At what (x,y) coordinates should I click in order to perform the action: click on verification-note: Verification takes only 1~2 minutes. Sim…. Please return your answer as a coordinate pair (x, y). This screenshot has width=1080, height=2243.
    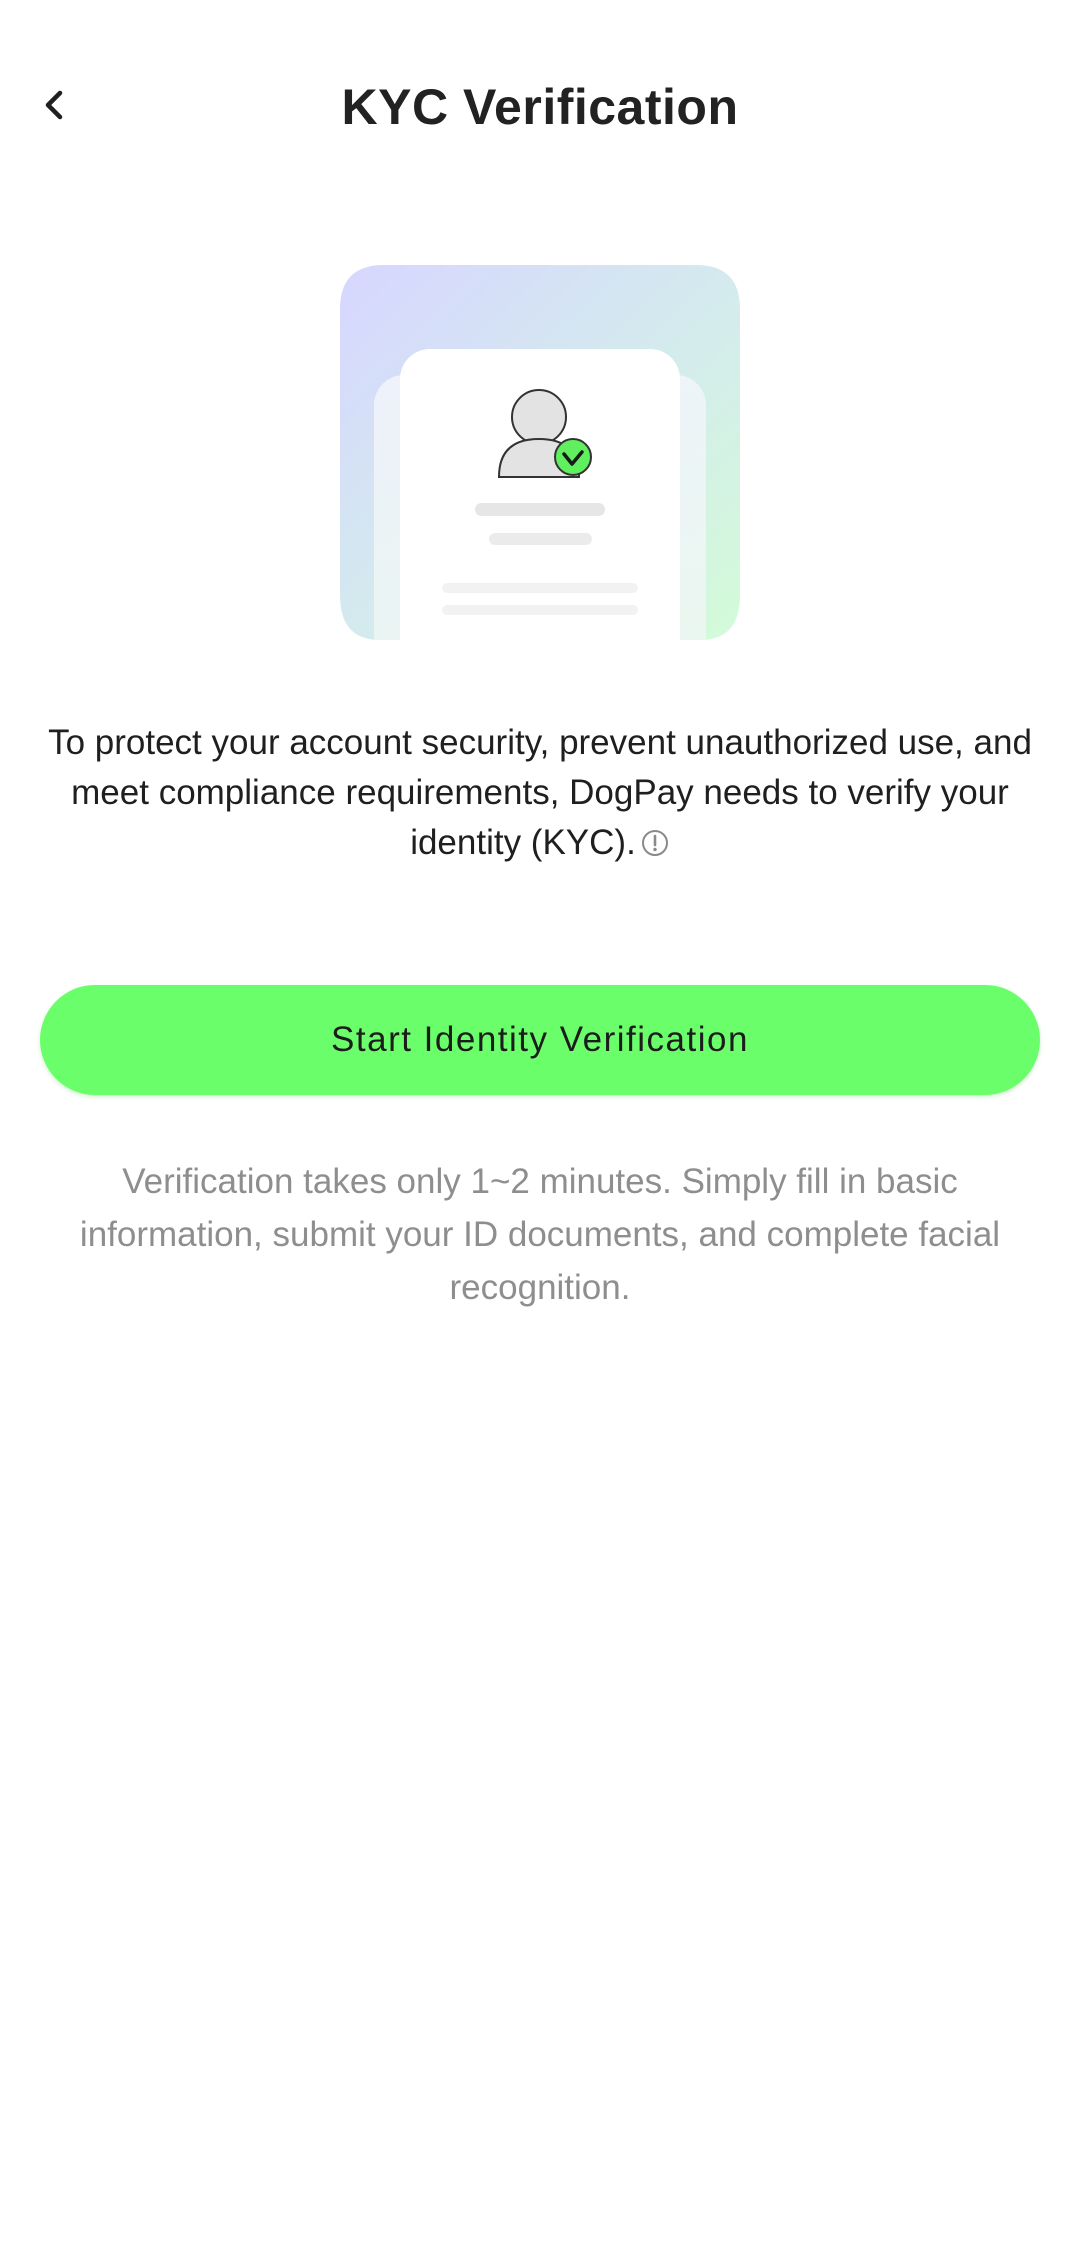
    Looking at the image, I should click on (540, 1234).